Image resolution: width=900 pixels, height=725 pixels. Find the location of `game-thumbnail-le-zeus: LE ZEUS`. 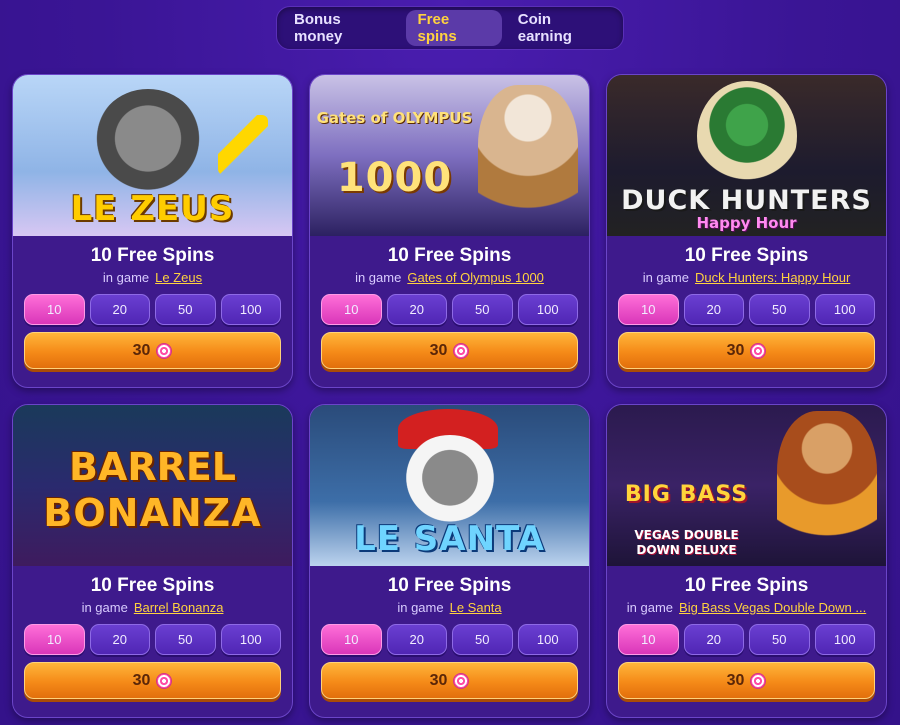

game-thumbnail-le-zeus: LE ZEUS is located at coordinates (152, 155).